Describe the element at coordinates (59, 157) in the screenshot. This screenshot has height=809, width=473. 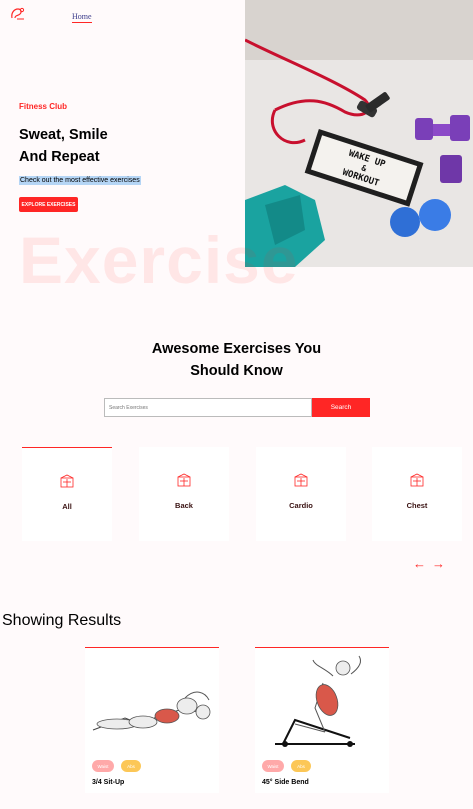
I see `hero-title-line: And Repeat` at that location.